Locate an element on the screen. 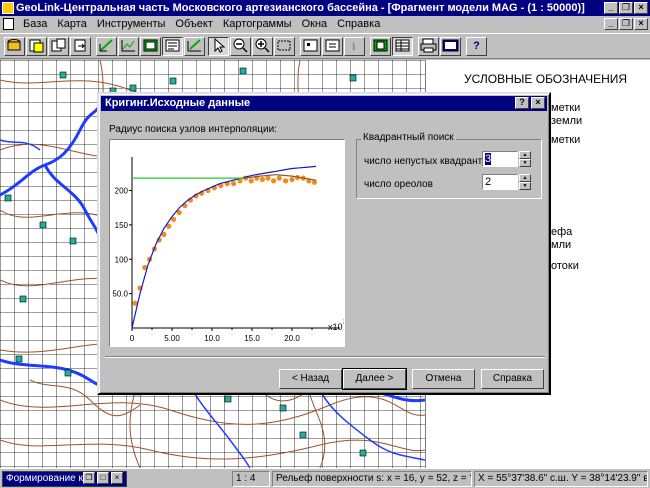 This screenshot has width=650, height=488. variogram-plot: 0 5.00 10.0 15.0 20.0 50.0 100 150 200 x10 3 is located at coordinates (229, 250).